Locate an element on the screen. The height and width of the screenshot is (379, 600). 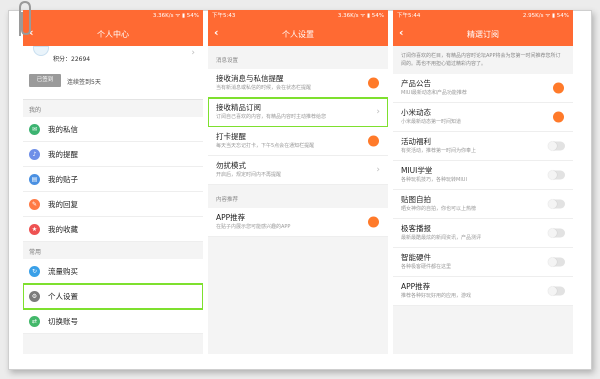
signed-in-button: 已签到 is located at coordinates (45, 80).